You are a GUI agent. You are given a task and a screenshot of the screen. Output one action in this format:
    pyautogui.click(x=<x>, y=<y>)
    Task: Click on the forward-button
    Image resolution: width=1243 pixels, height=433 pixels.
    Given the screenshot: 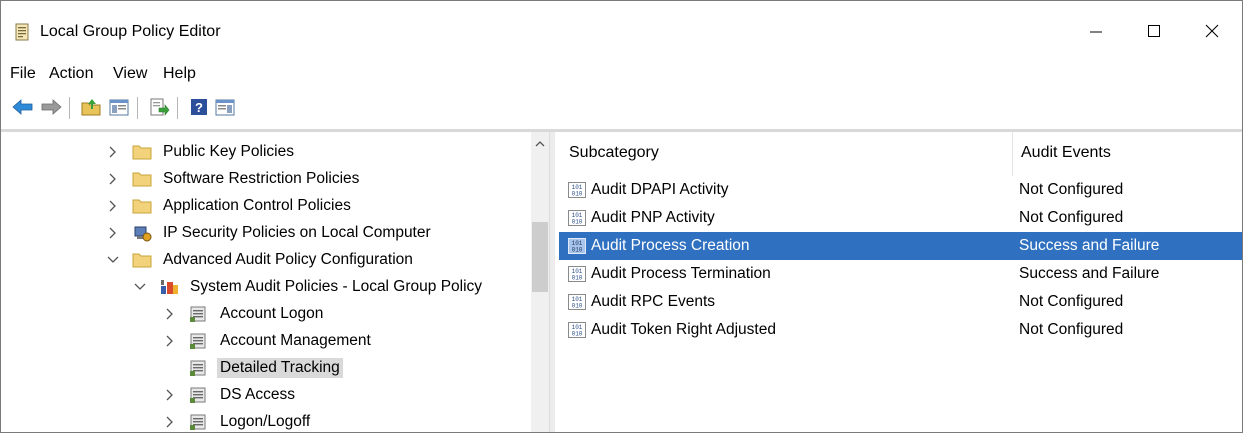 What is the action you would take?
    pyautogui.click(x=51, y=107)
    